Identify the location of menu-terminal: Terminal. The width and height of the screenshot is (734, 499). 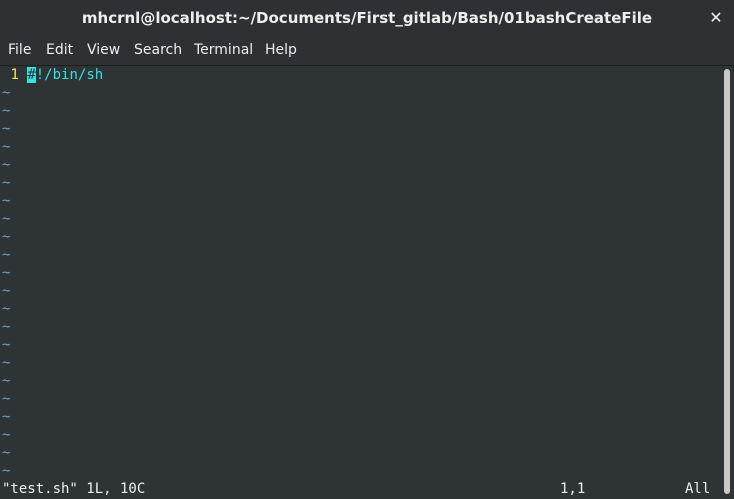
(223, 50).